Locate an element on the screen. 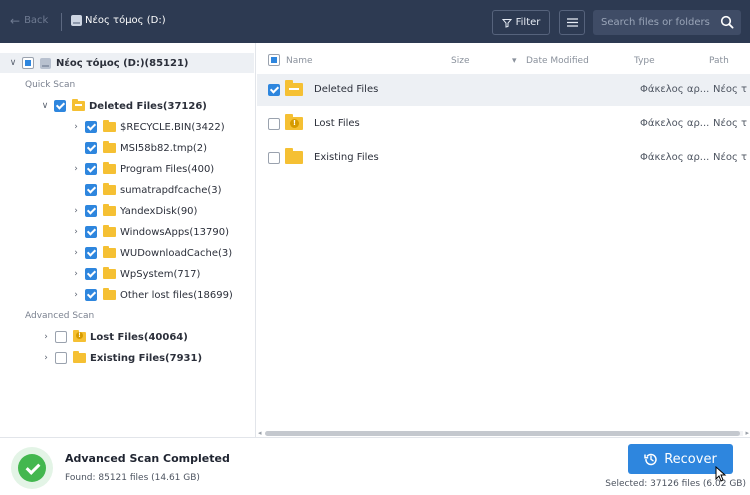 This screenshot has height=495, width=750. tree-item-label: MSI58b82.tmp(2) is located at coordinates (164, 148).